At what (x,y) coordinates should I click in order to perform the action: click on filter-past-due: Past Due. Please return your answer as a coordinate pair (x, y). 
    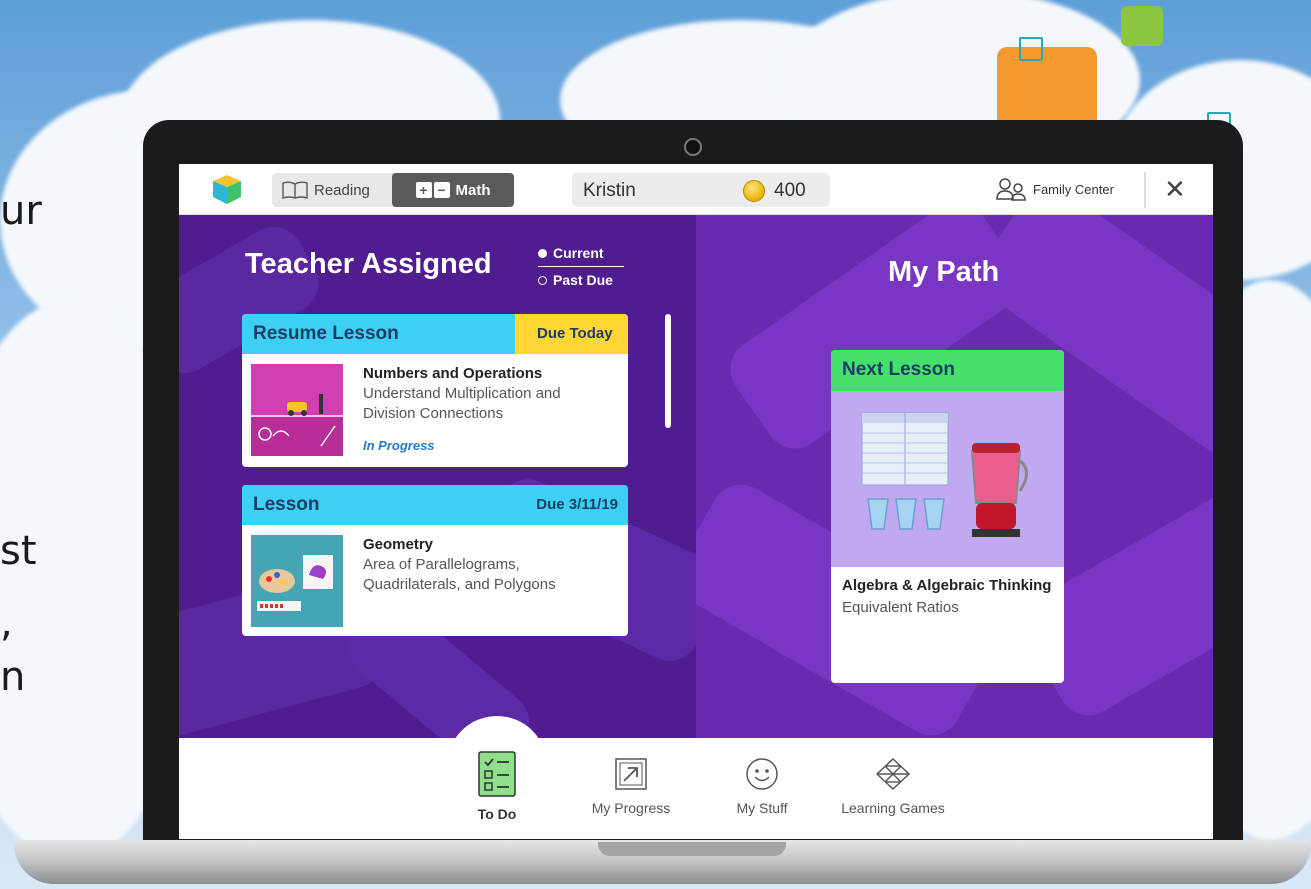
    Looking at the image, I should click on (581, 280).